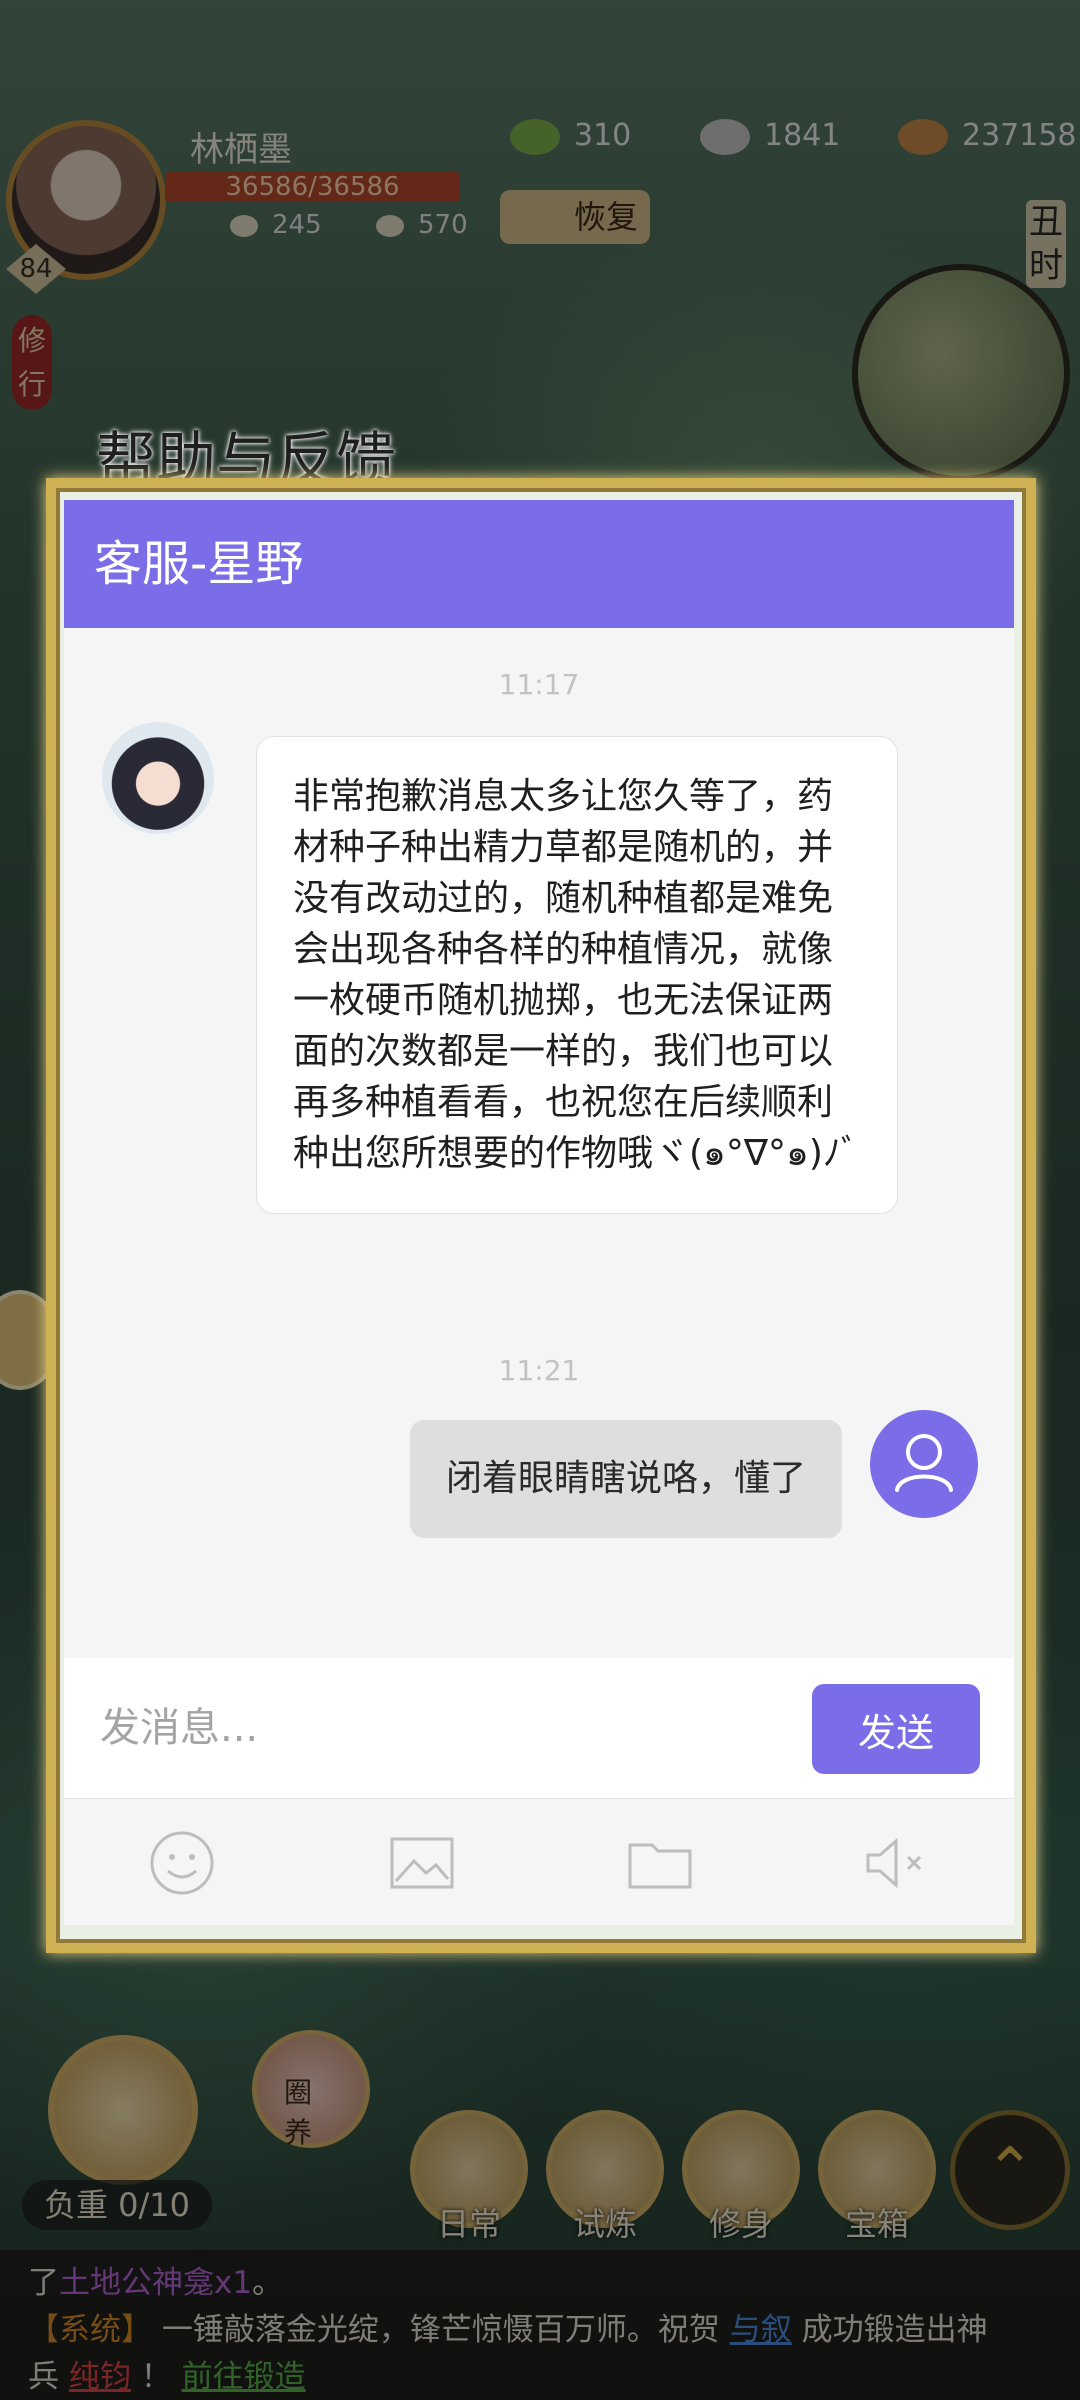 The height and width of the screenshot is (2400, 1080). I want to click on folder-icon, so click(660, 1863).